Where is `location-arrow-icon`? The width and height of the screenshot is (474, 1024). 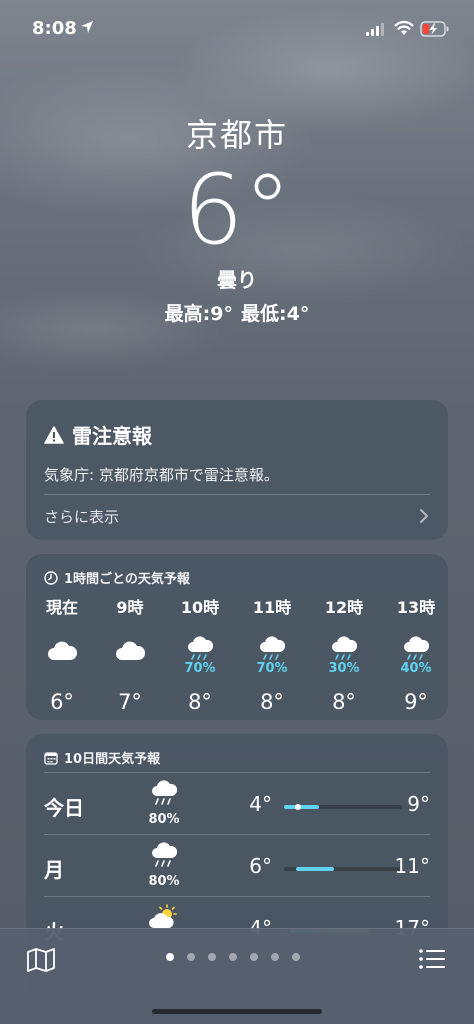 location-arrow-icon is located at coordinates (87, 27).